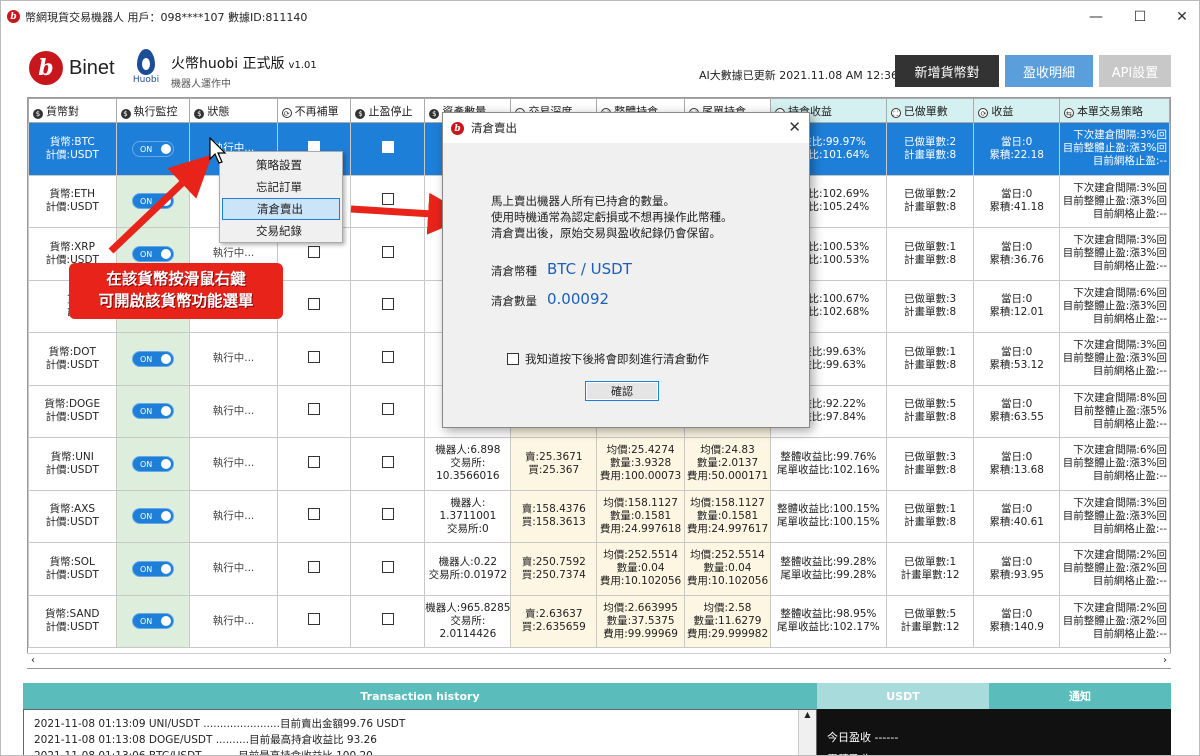 This screenshot has height=756, width=1200. What do you see at coordinates (589, 269) in the screenshot?
I see `liquidate-pair-value: BTC / USDT` at bounding box center [589, 269].